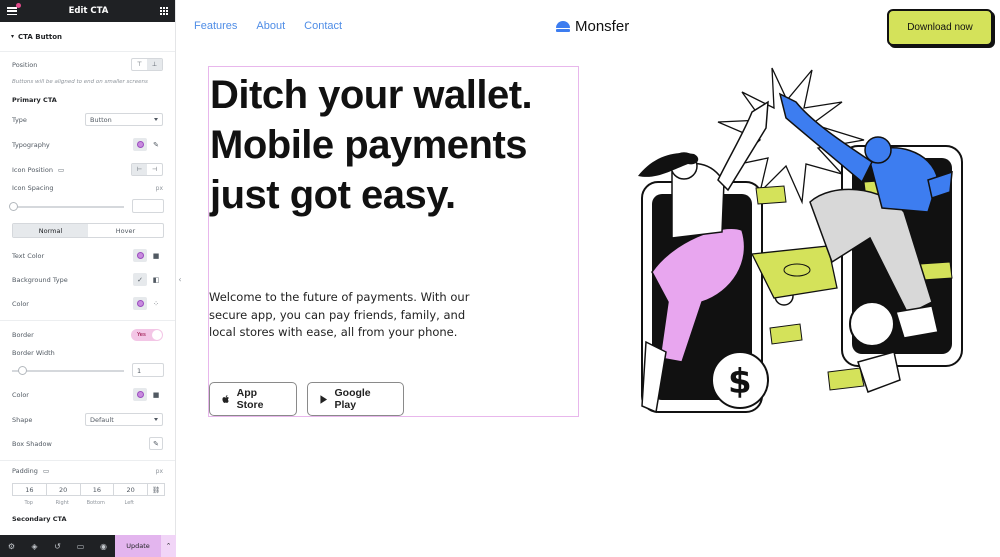 The width and height of the screenshot is (1000, 557). Describe the element at coordinates (148, 370) in the screenshot. I see `border-width-input: 1` at that location.